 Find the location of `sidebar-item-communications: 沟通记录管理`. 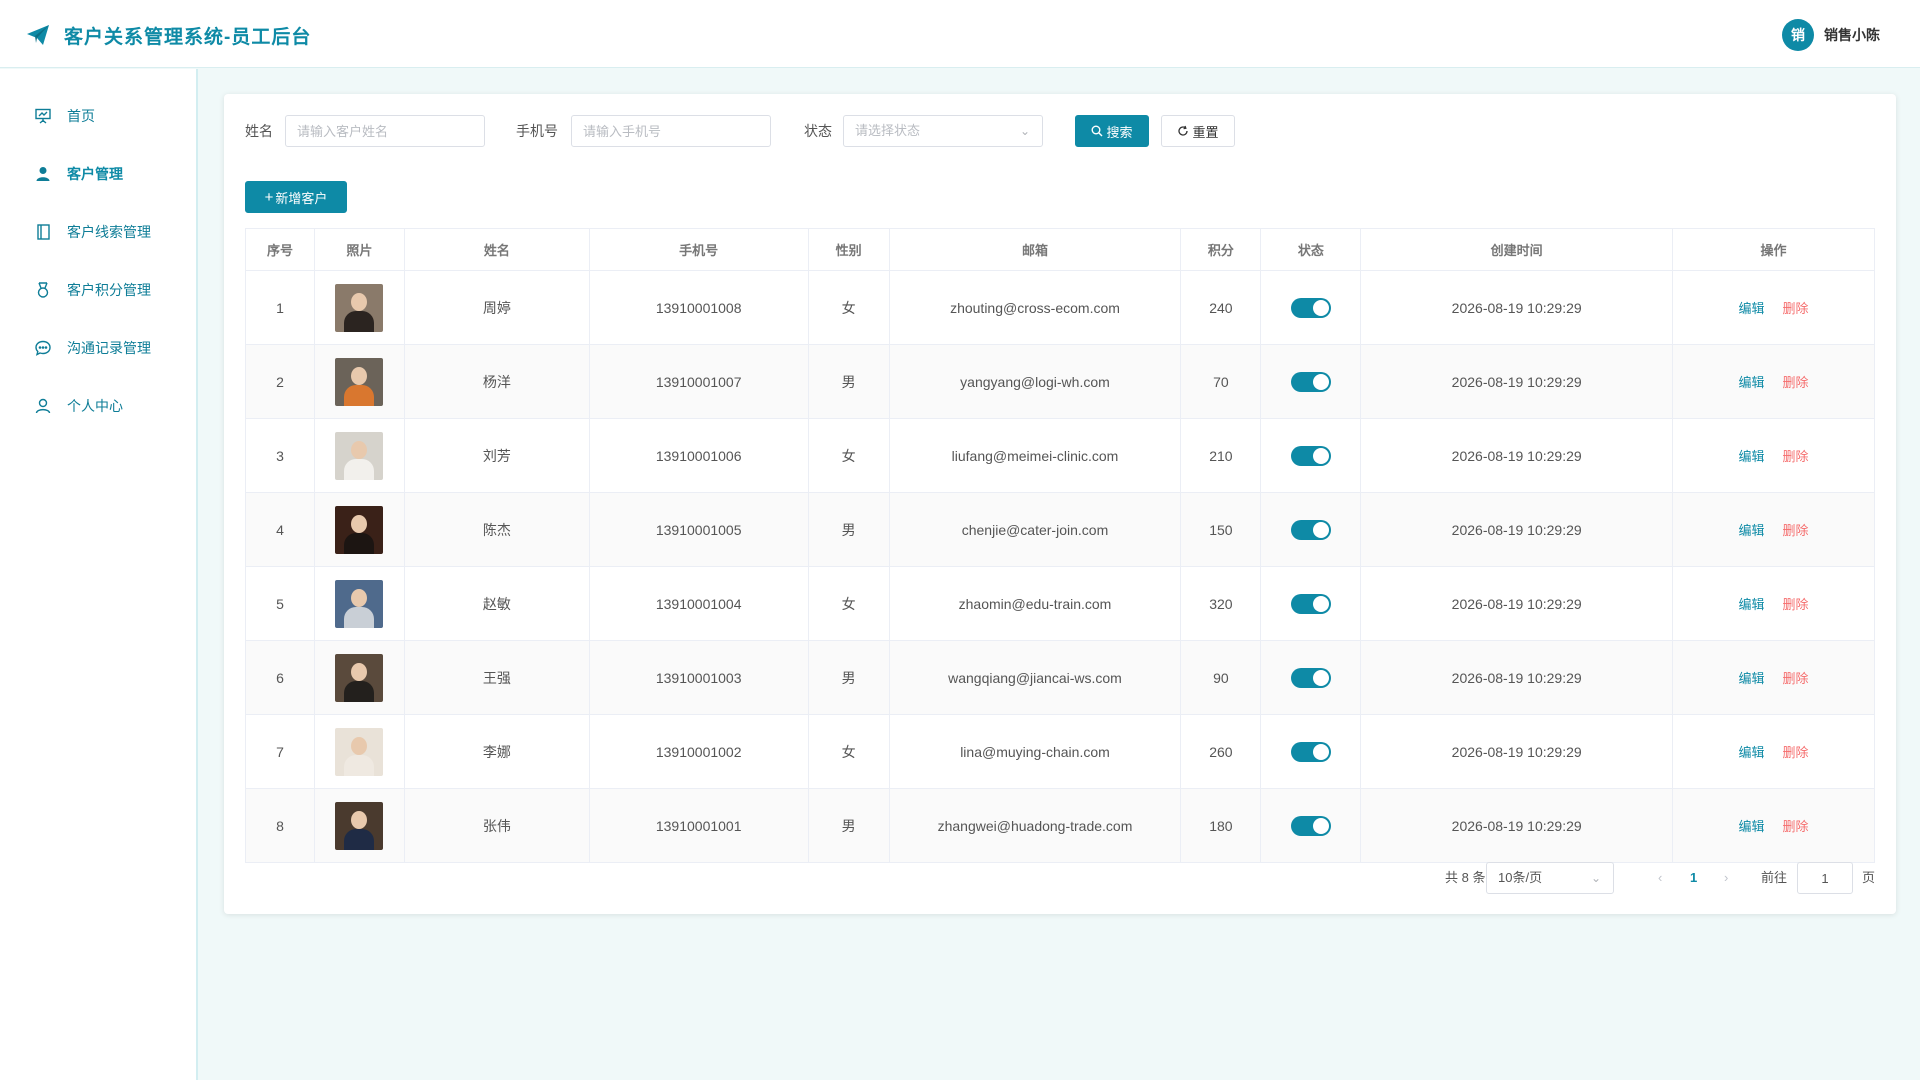

sidebar-item-communications: 沟通记录管理 is located at coordinates (98, 348).